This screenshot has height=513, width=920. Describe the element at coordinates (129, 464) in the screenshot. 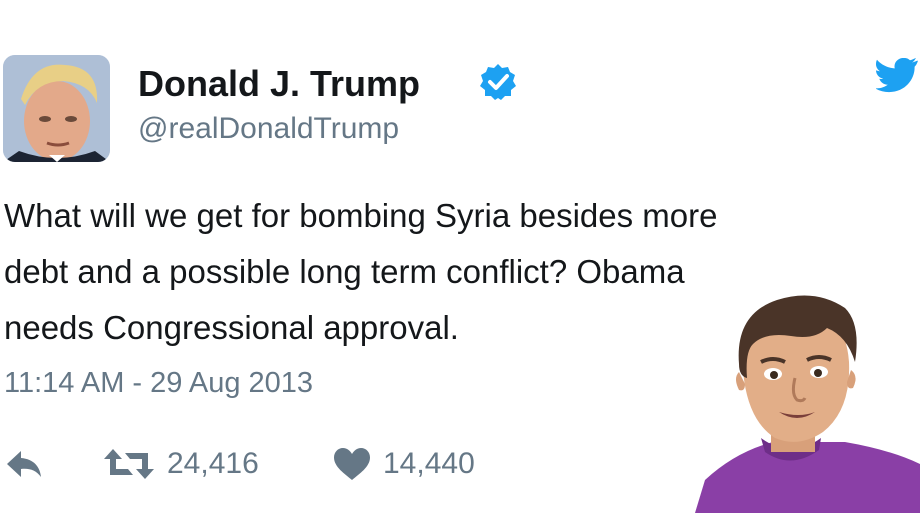

I see `retweet-icon` at that location.